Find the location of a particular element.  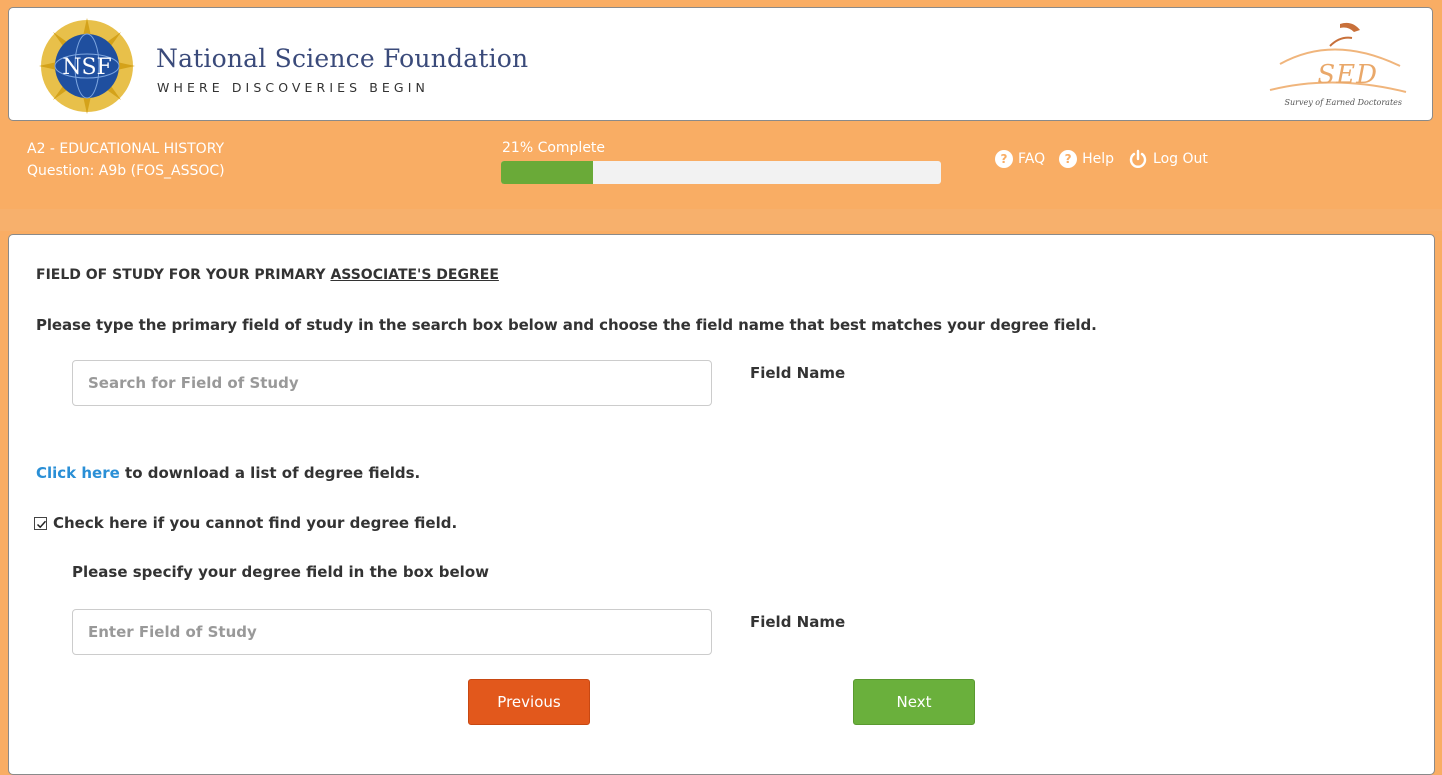

next-button: Next is located at coordinates (914, 702).